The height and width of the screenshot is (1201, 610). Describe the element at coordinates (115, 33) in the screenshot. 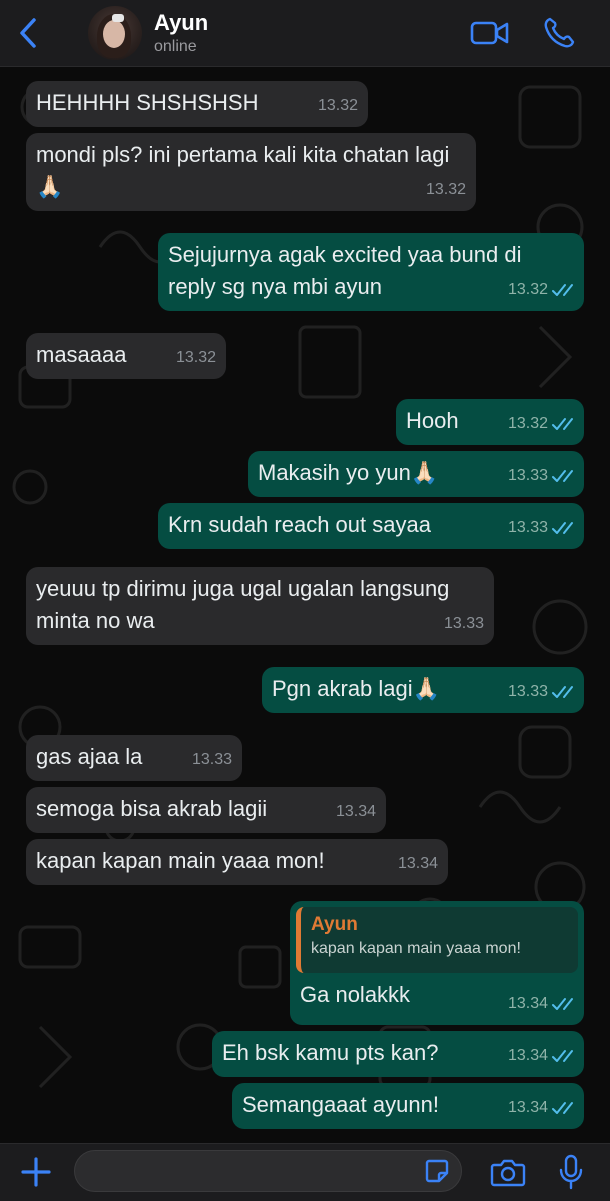

I see `contact-avatar` at that location.